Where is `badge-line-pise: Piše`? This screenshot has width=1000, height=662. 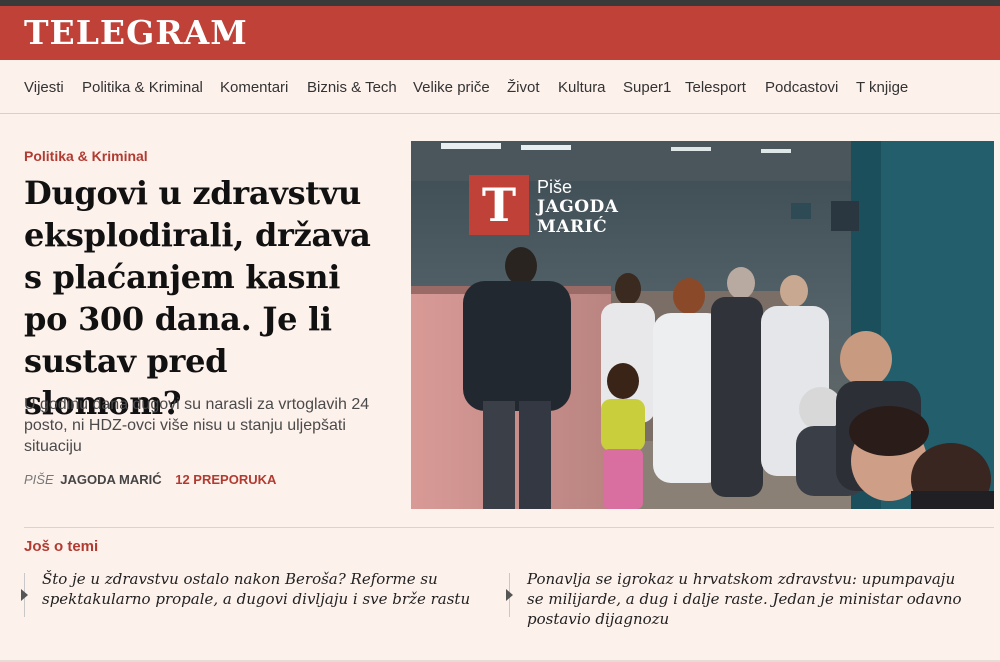
badge-line-pise: Piše is located at coordinates (555, 187).